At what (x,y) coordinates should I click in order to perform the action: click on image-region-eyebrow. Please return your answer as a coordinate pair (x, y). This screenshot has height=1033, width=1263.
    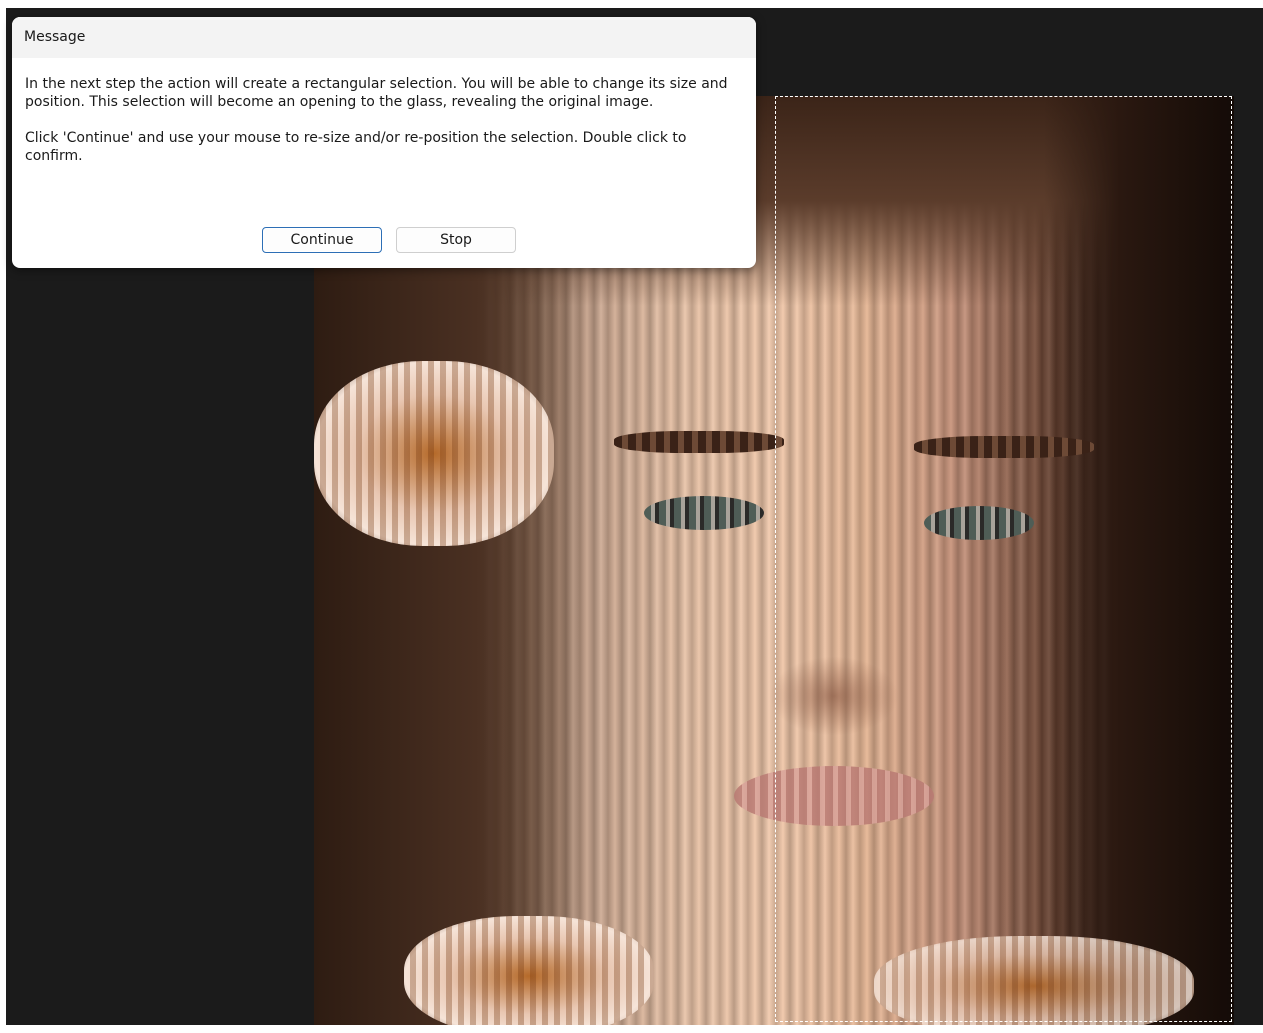
    Looking at the image, I should click on (699, 442).